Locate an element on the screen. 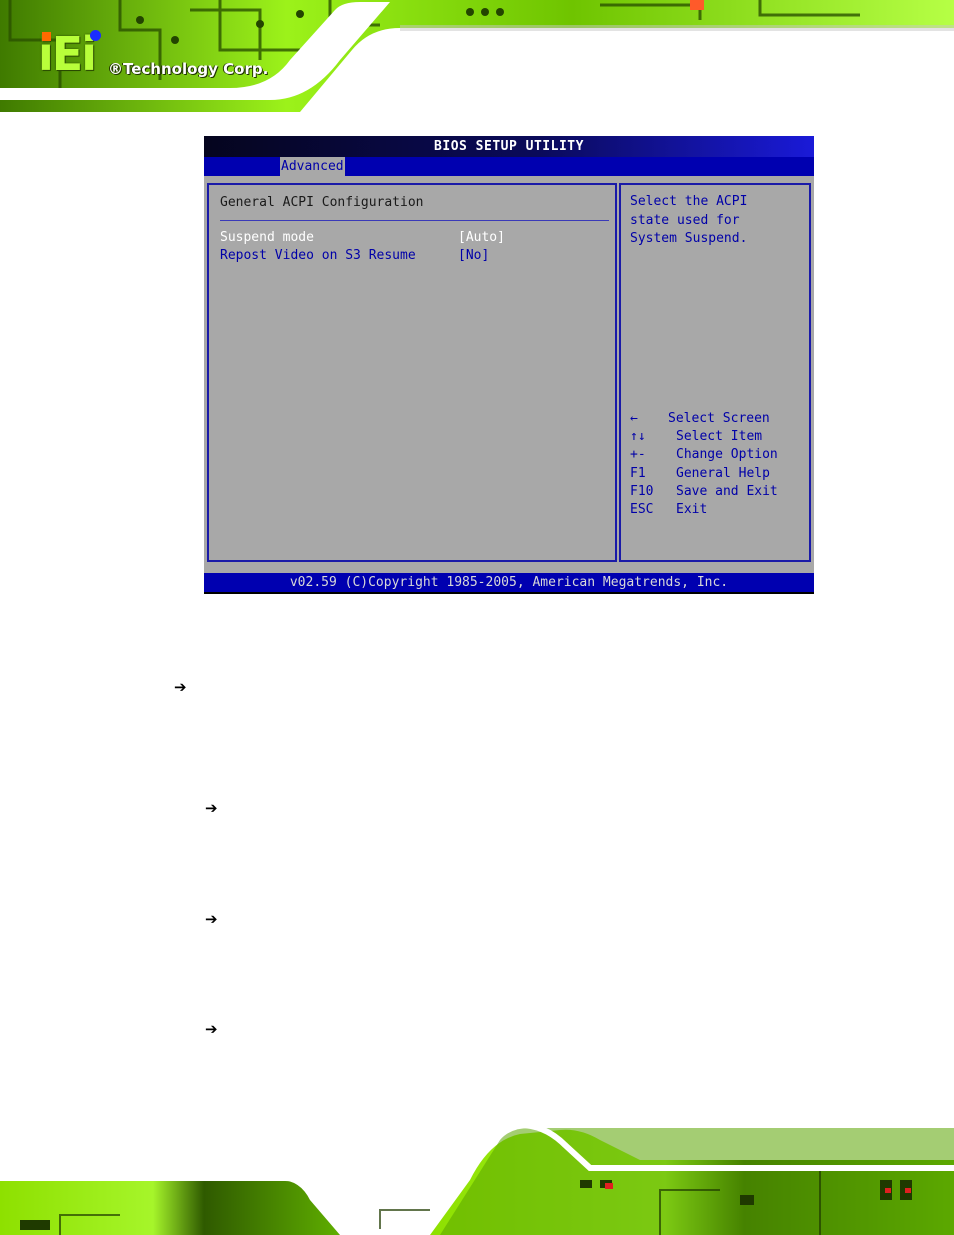 The height and width of the screenshot is (1235, 954). key-row: ↑↓ Select Item is located at coordinates (717, 437).